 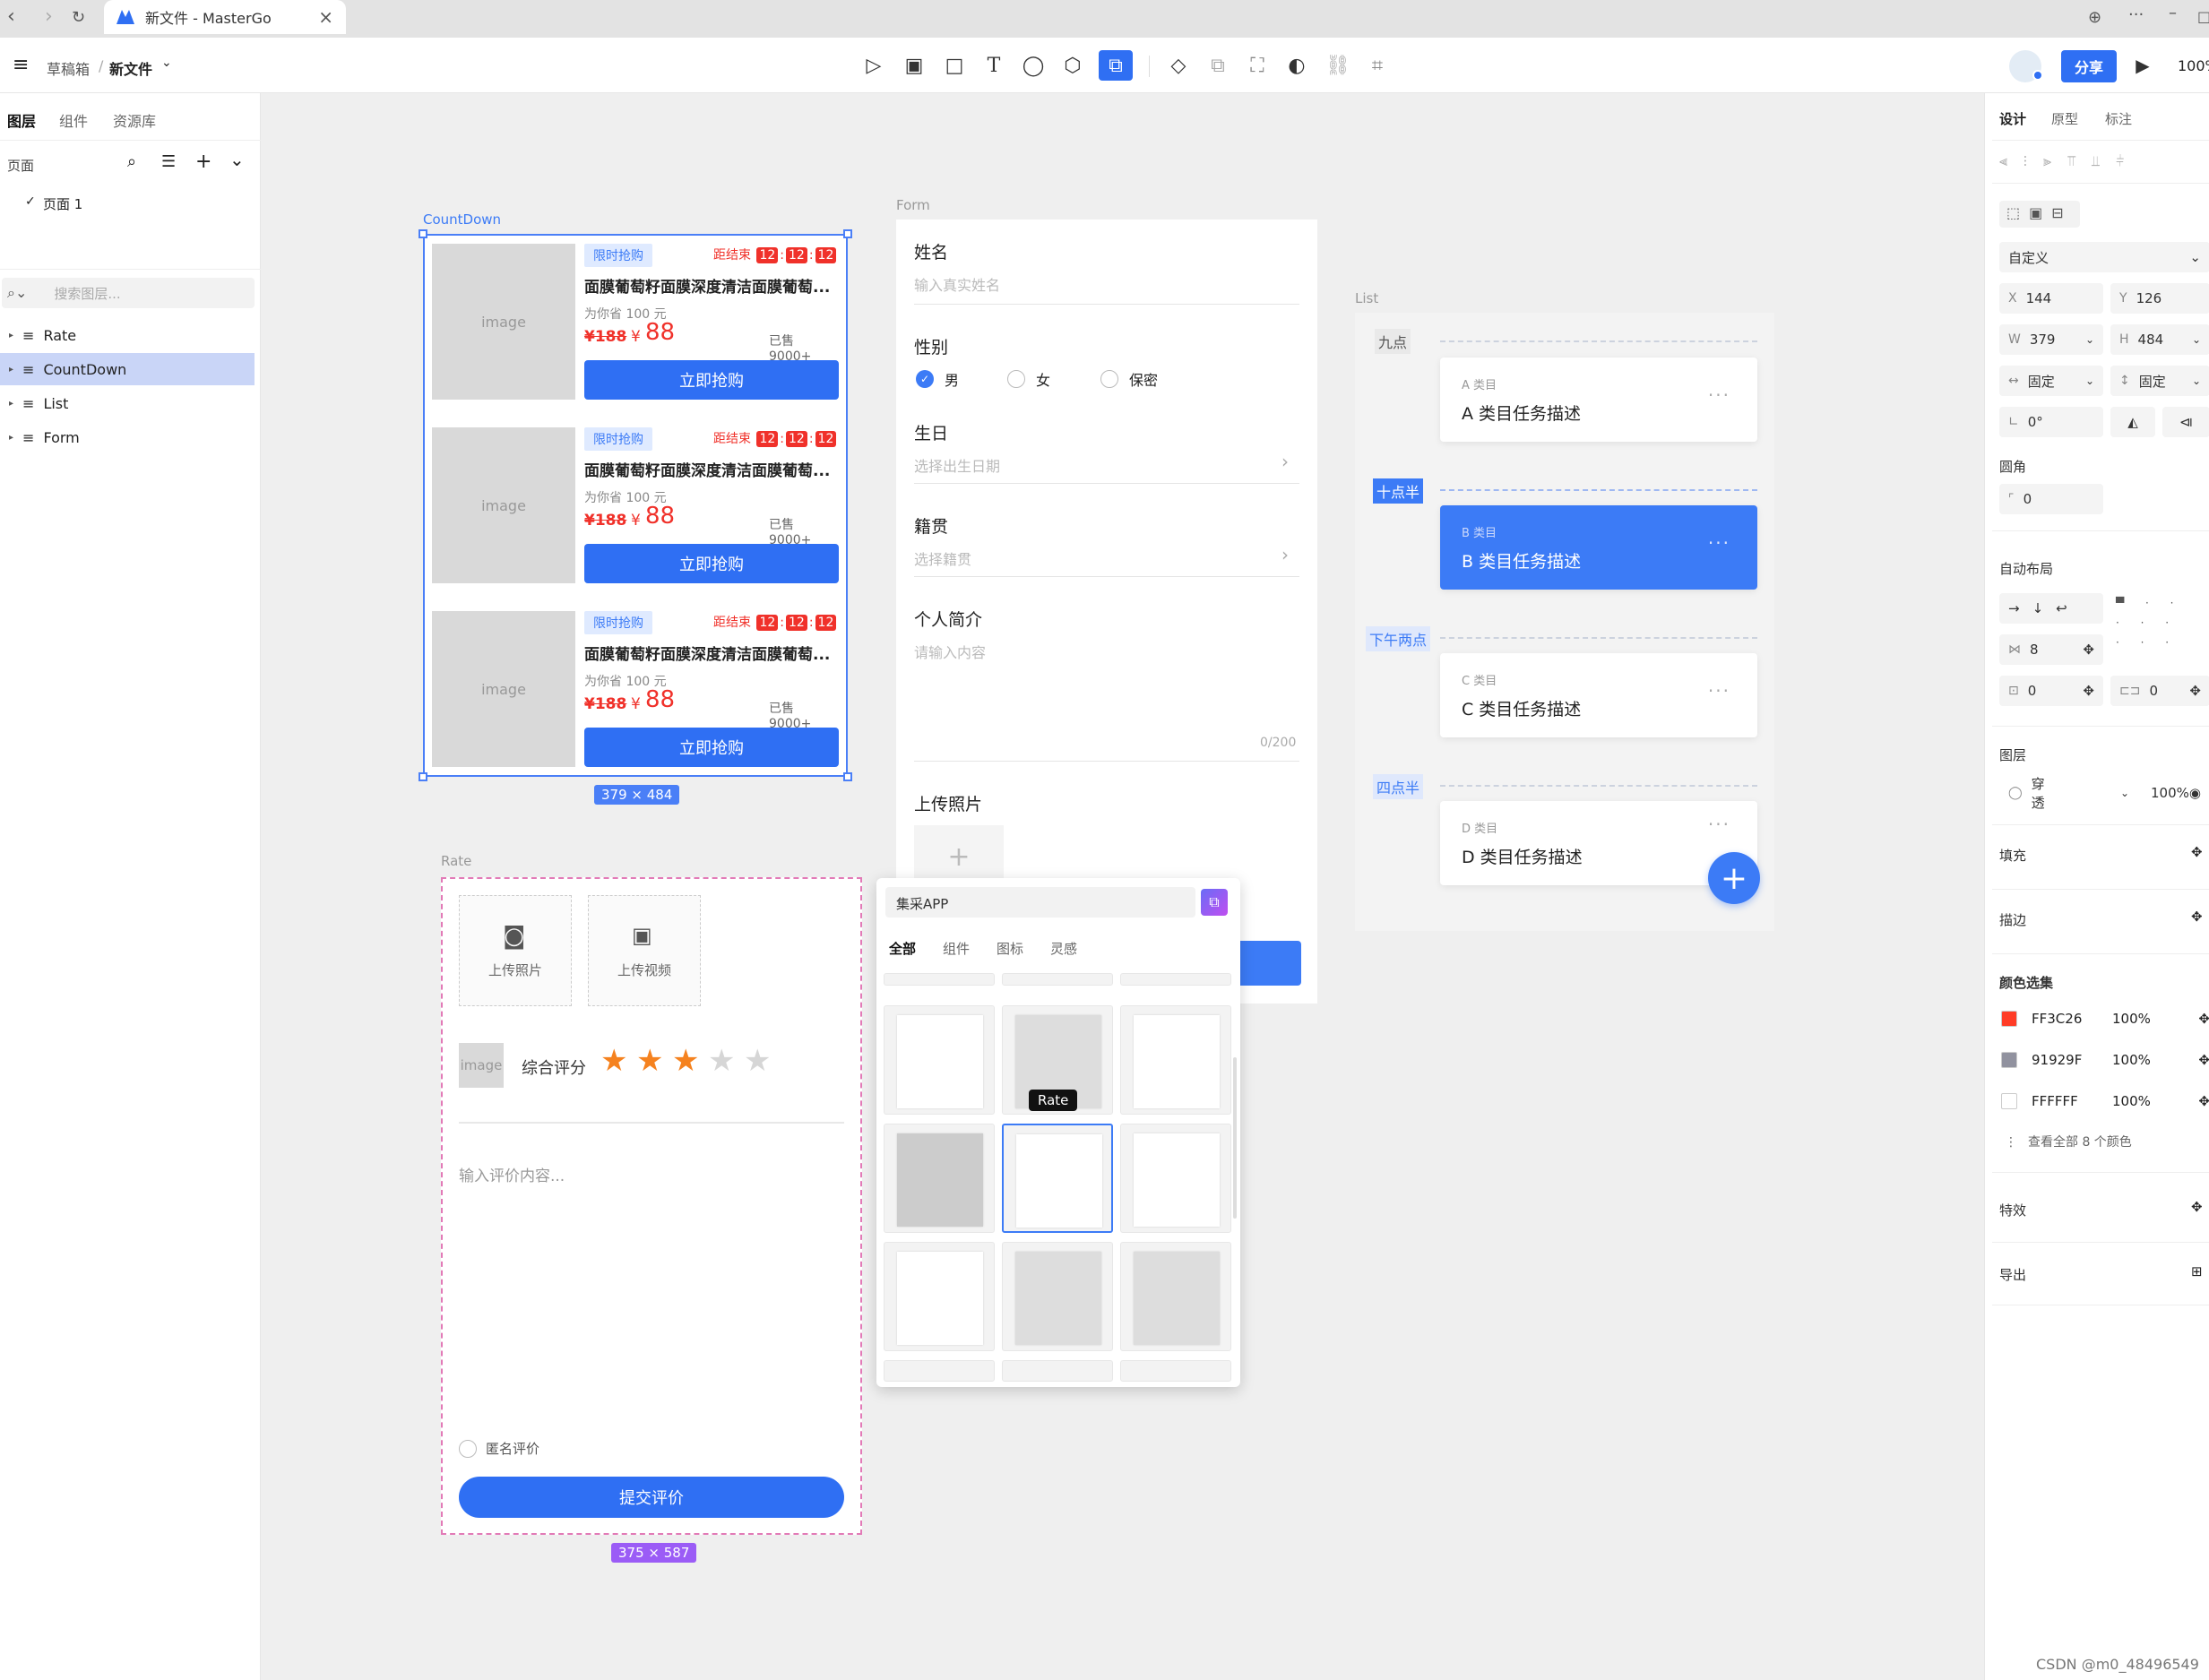 I want to click on tab-prototype: 原型, so click(x=2065, y=118).